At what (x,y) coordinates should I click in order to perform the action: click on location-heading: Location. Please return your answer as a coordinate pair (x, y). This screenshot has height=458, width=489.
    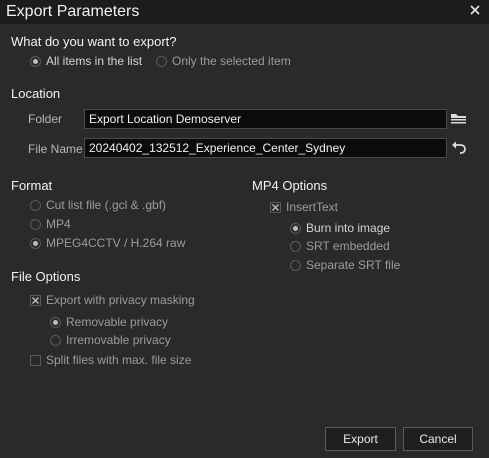
    Looking at the image, I should click on (36, 93).